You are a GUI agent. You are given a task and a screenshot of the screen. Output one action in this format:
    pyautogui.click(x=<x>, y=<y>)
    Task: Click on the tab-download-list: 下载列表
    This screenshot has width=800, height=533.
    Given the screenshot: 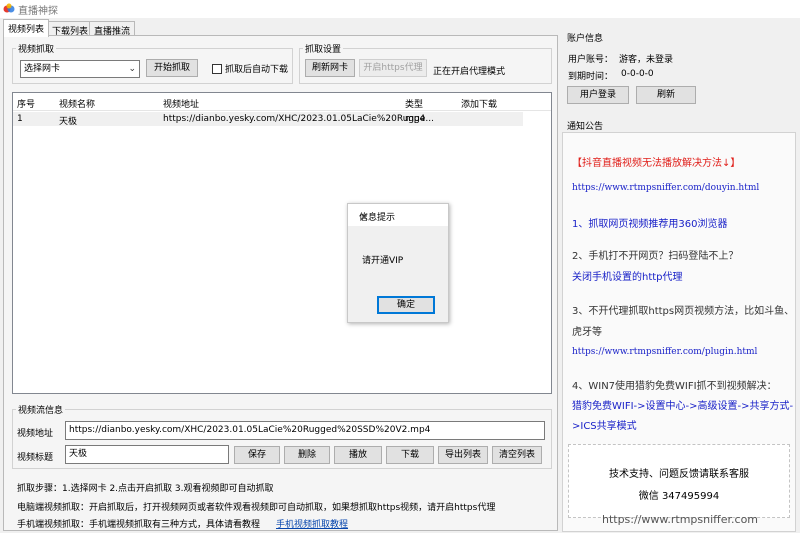 What is the action you would take?
    pyautogui.click(x=70, y=29)
    